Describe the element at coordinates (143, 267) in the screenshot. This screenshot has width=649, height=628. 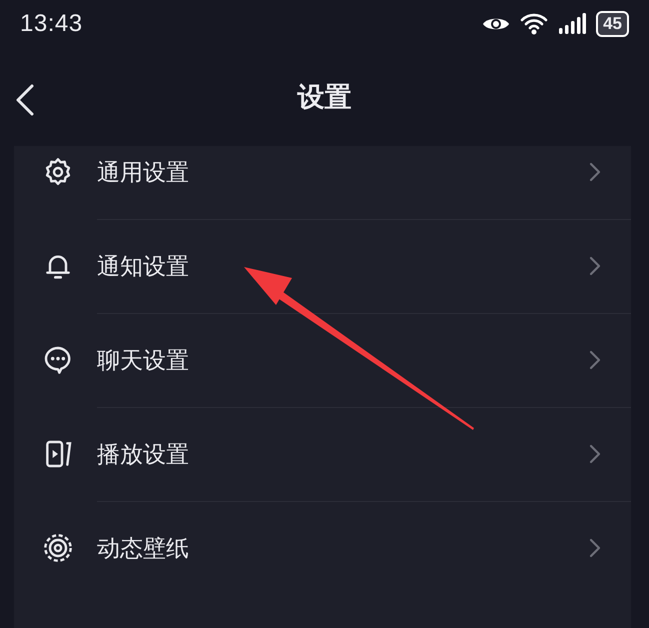
I see `item-label: 通知设置` at that location.